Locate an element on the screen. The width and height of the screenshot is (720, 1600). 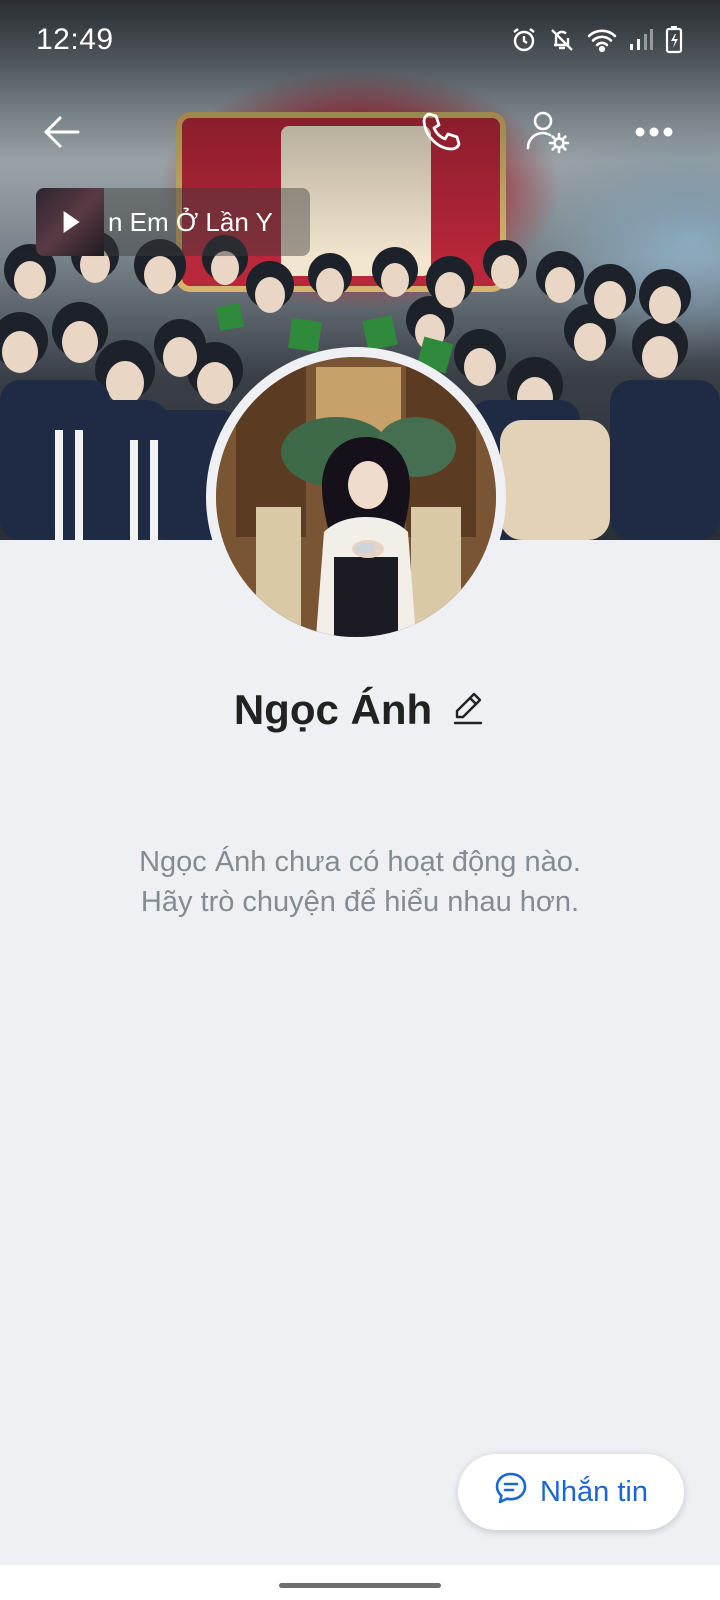
chat-bubble-icon is located at coordinates (511, 1492).